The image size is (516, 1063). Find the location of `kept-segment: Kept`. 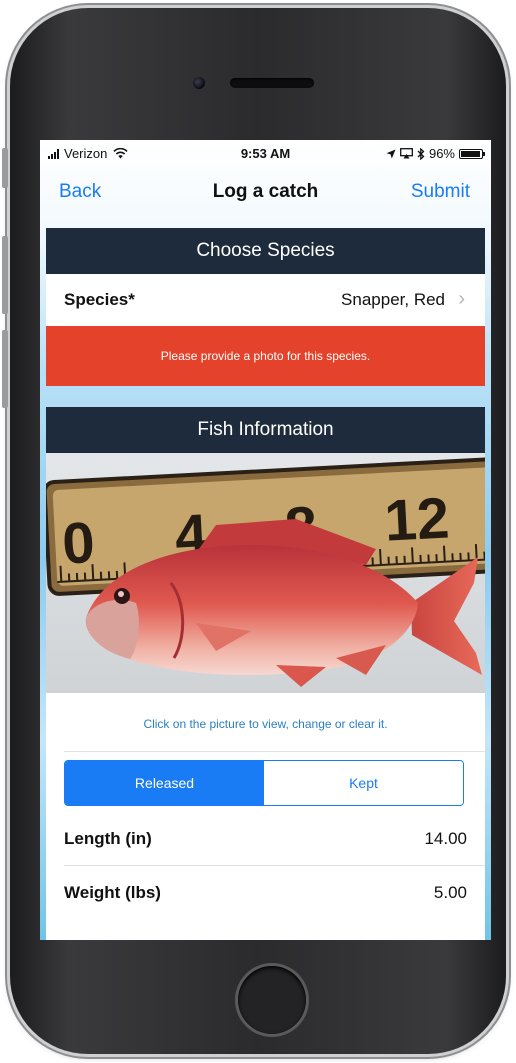

kept-segment: Kept is located at coordinates (363, 783).